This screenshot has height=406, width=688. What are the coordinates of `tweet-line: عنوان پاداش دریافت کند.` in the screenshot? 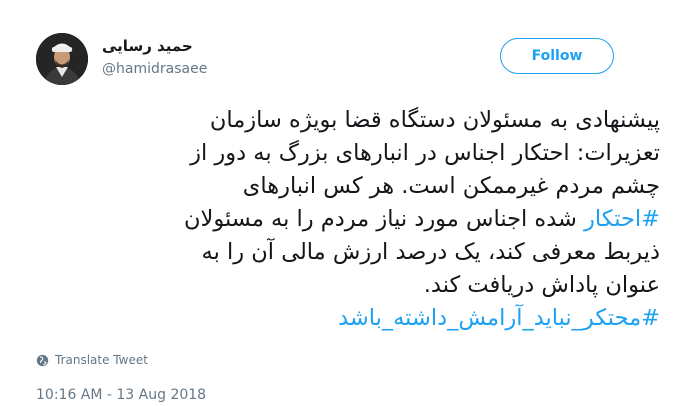 It's located at (541, 285).